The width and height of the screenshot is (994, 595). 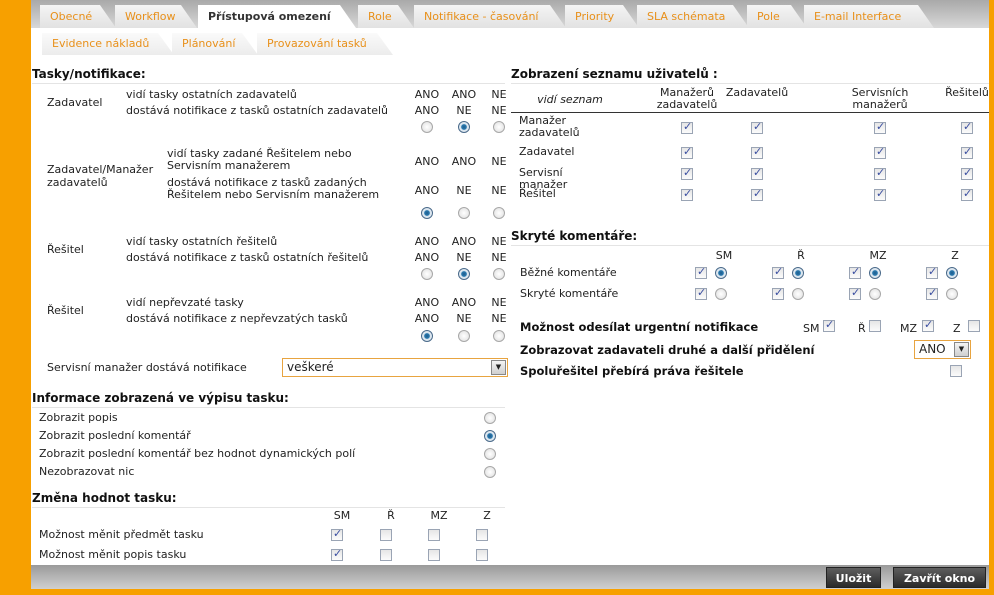 What do you see at coordinates (853, 577) in the screenshot?
I see `save-button: Uložit` at bounding box center [853, 577].